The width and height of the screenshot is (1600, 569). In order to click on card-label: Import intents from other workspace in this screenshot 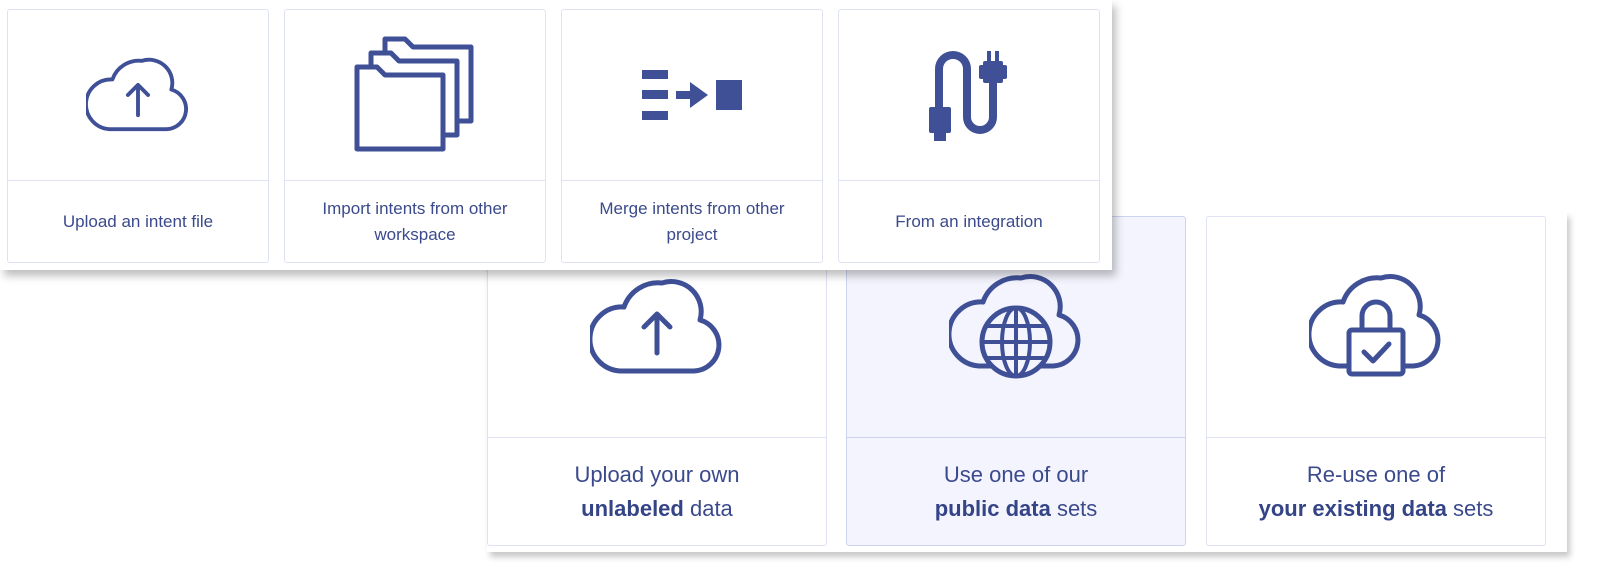, I will do `click(415, 221)`.